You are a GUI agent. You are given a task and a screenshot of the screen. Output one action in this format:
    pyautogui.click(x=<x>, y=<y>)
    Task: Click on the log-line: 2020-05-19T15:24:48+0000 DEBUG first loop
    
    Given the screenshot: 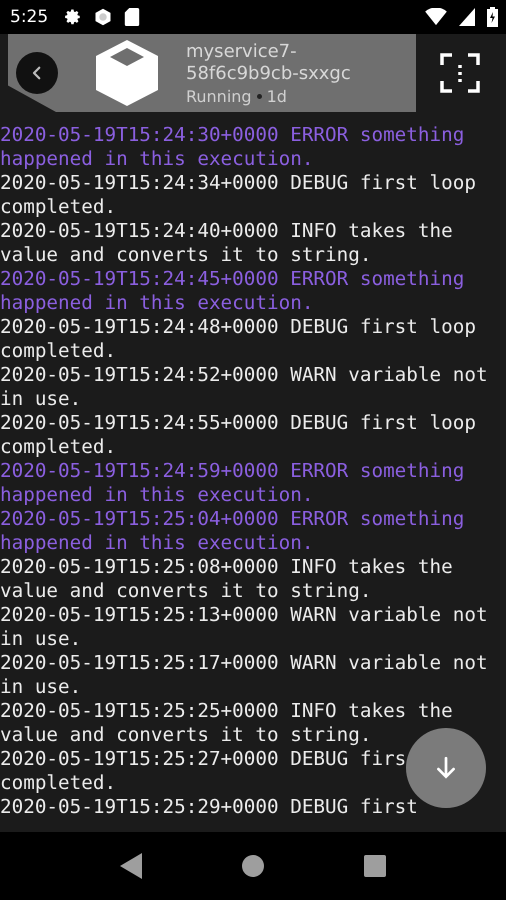 What is the action you would take?
    pyautogui.click(x=238, y=327)
    